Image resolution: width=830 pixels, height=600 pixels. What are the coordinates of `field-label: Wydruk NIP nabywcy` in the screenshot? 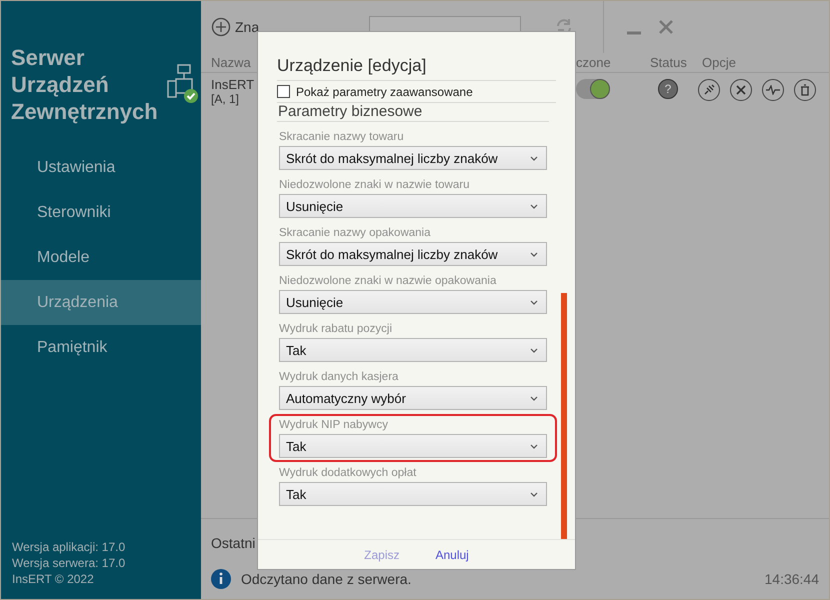 It's located at (334, 425).